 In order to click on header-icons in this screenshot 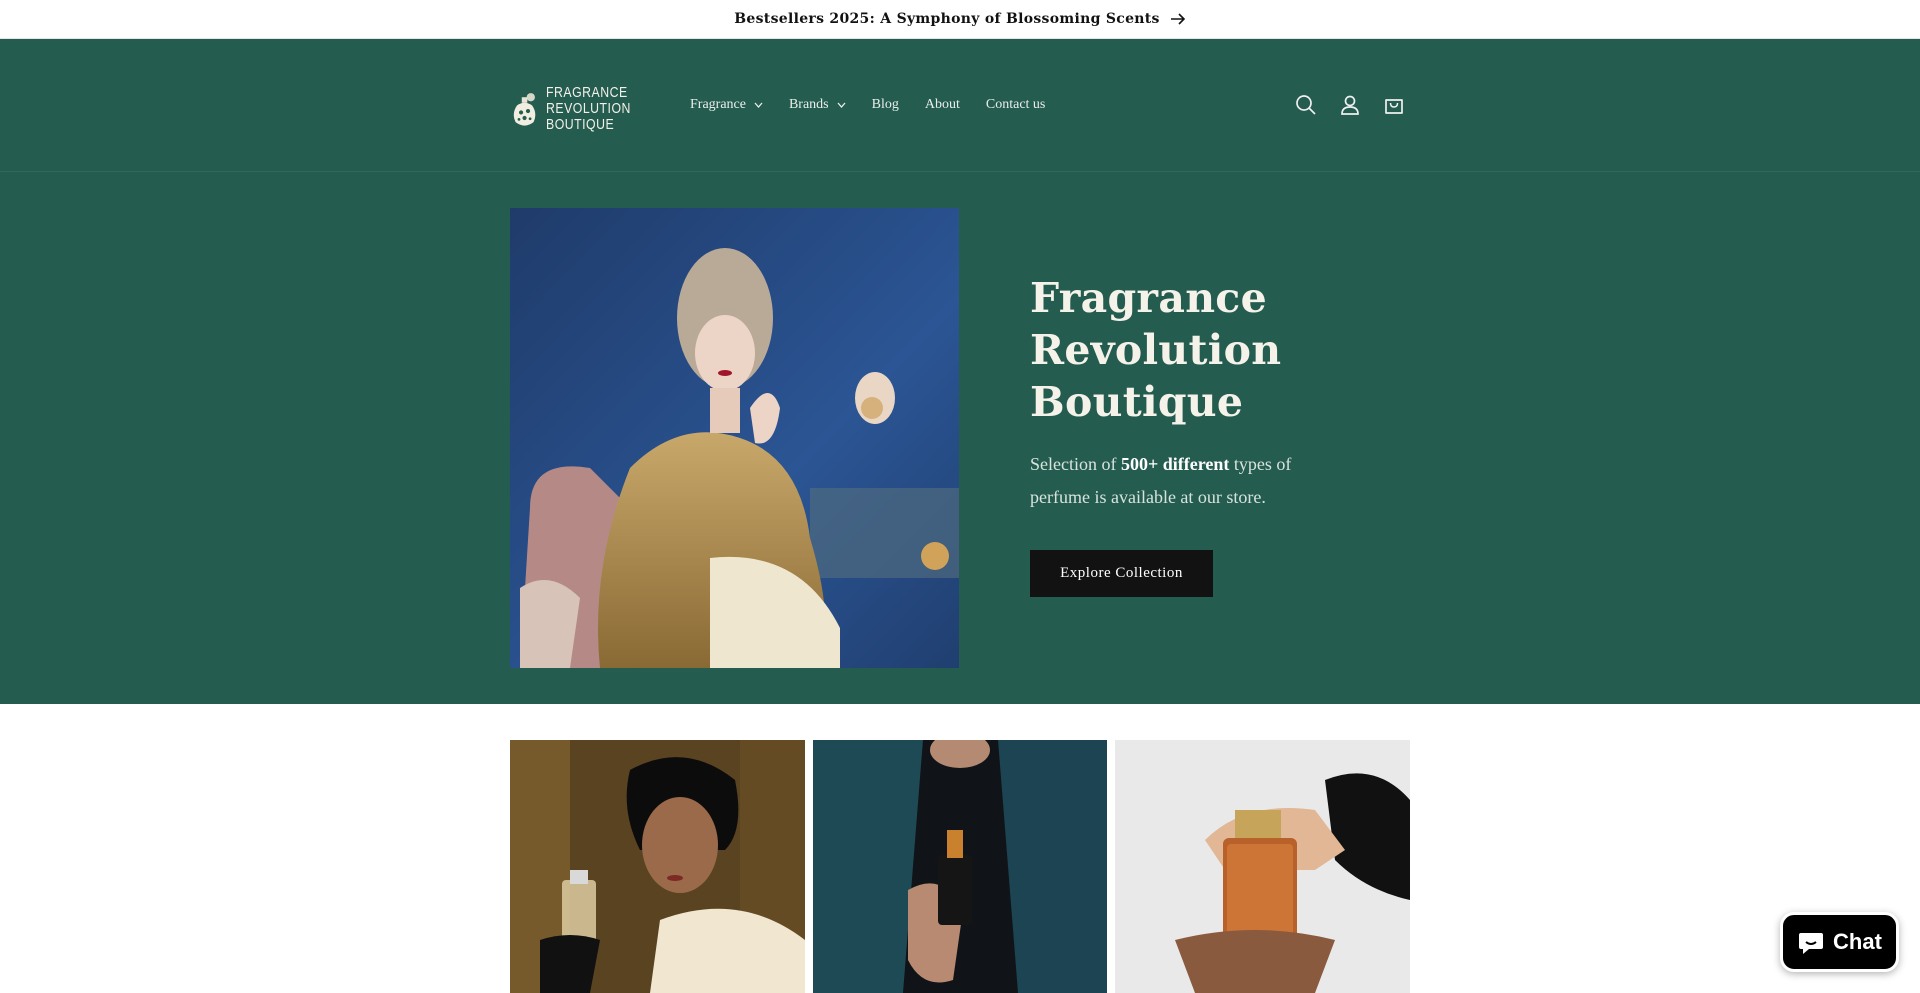, I will do `click(1350, 105)`.